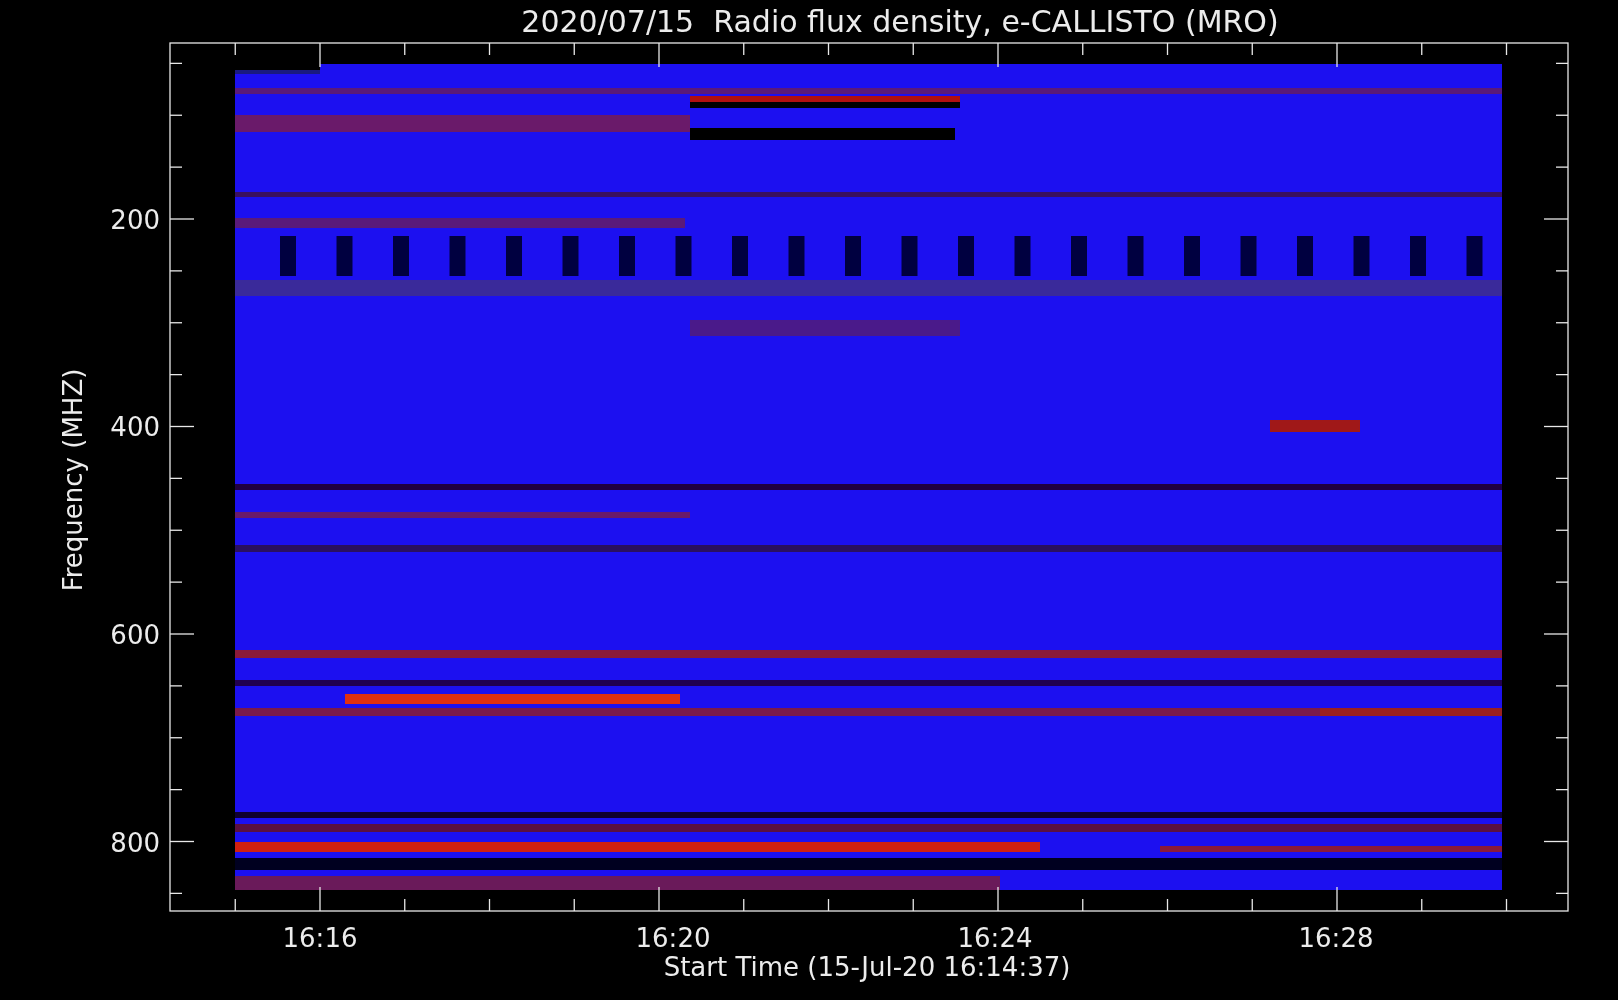 This screenshot has width=1618, height=1000. I want to click on y-tick-label: 200, so click(135, 220).